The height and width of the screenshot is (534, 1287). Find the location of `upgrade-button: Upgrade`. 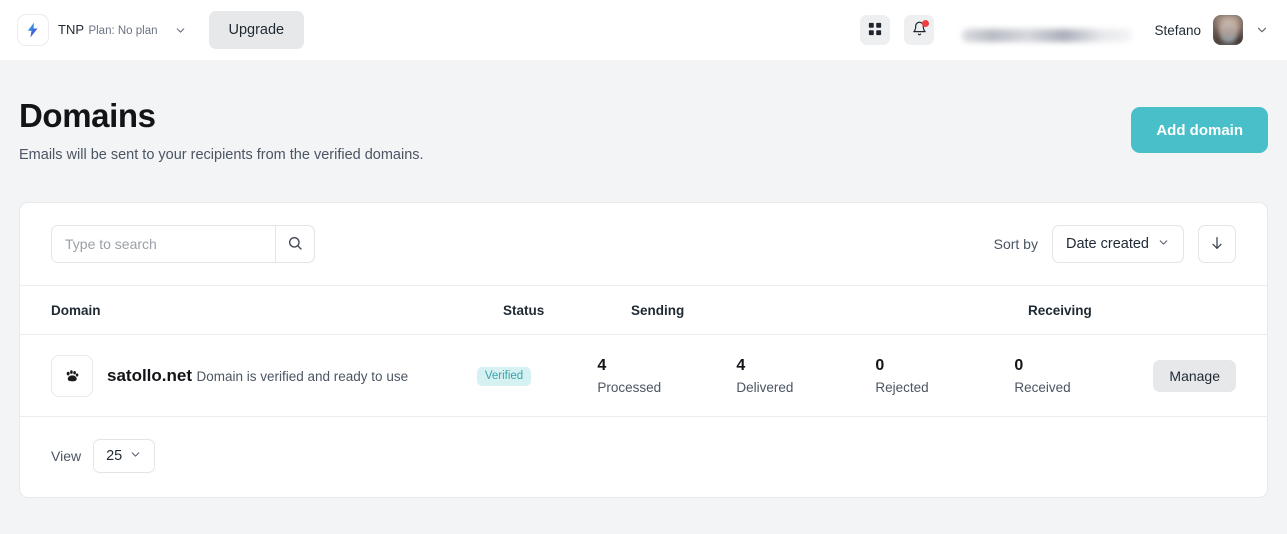

upgrade-button: Upgrade is located at coordinates (256, 30).